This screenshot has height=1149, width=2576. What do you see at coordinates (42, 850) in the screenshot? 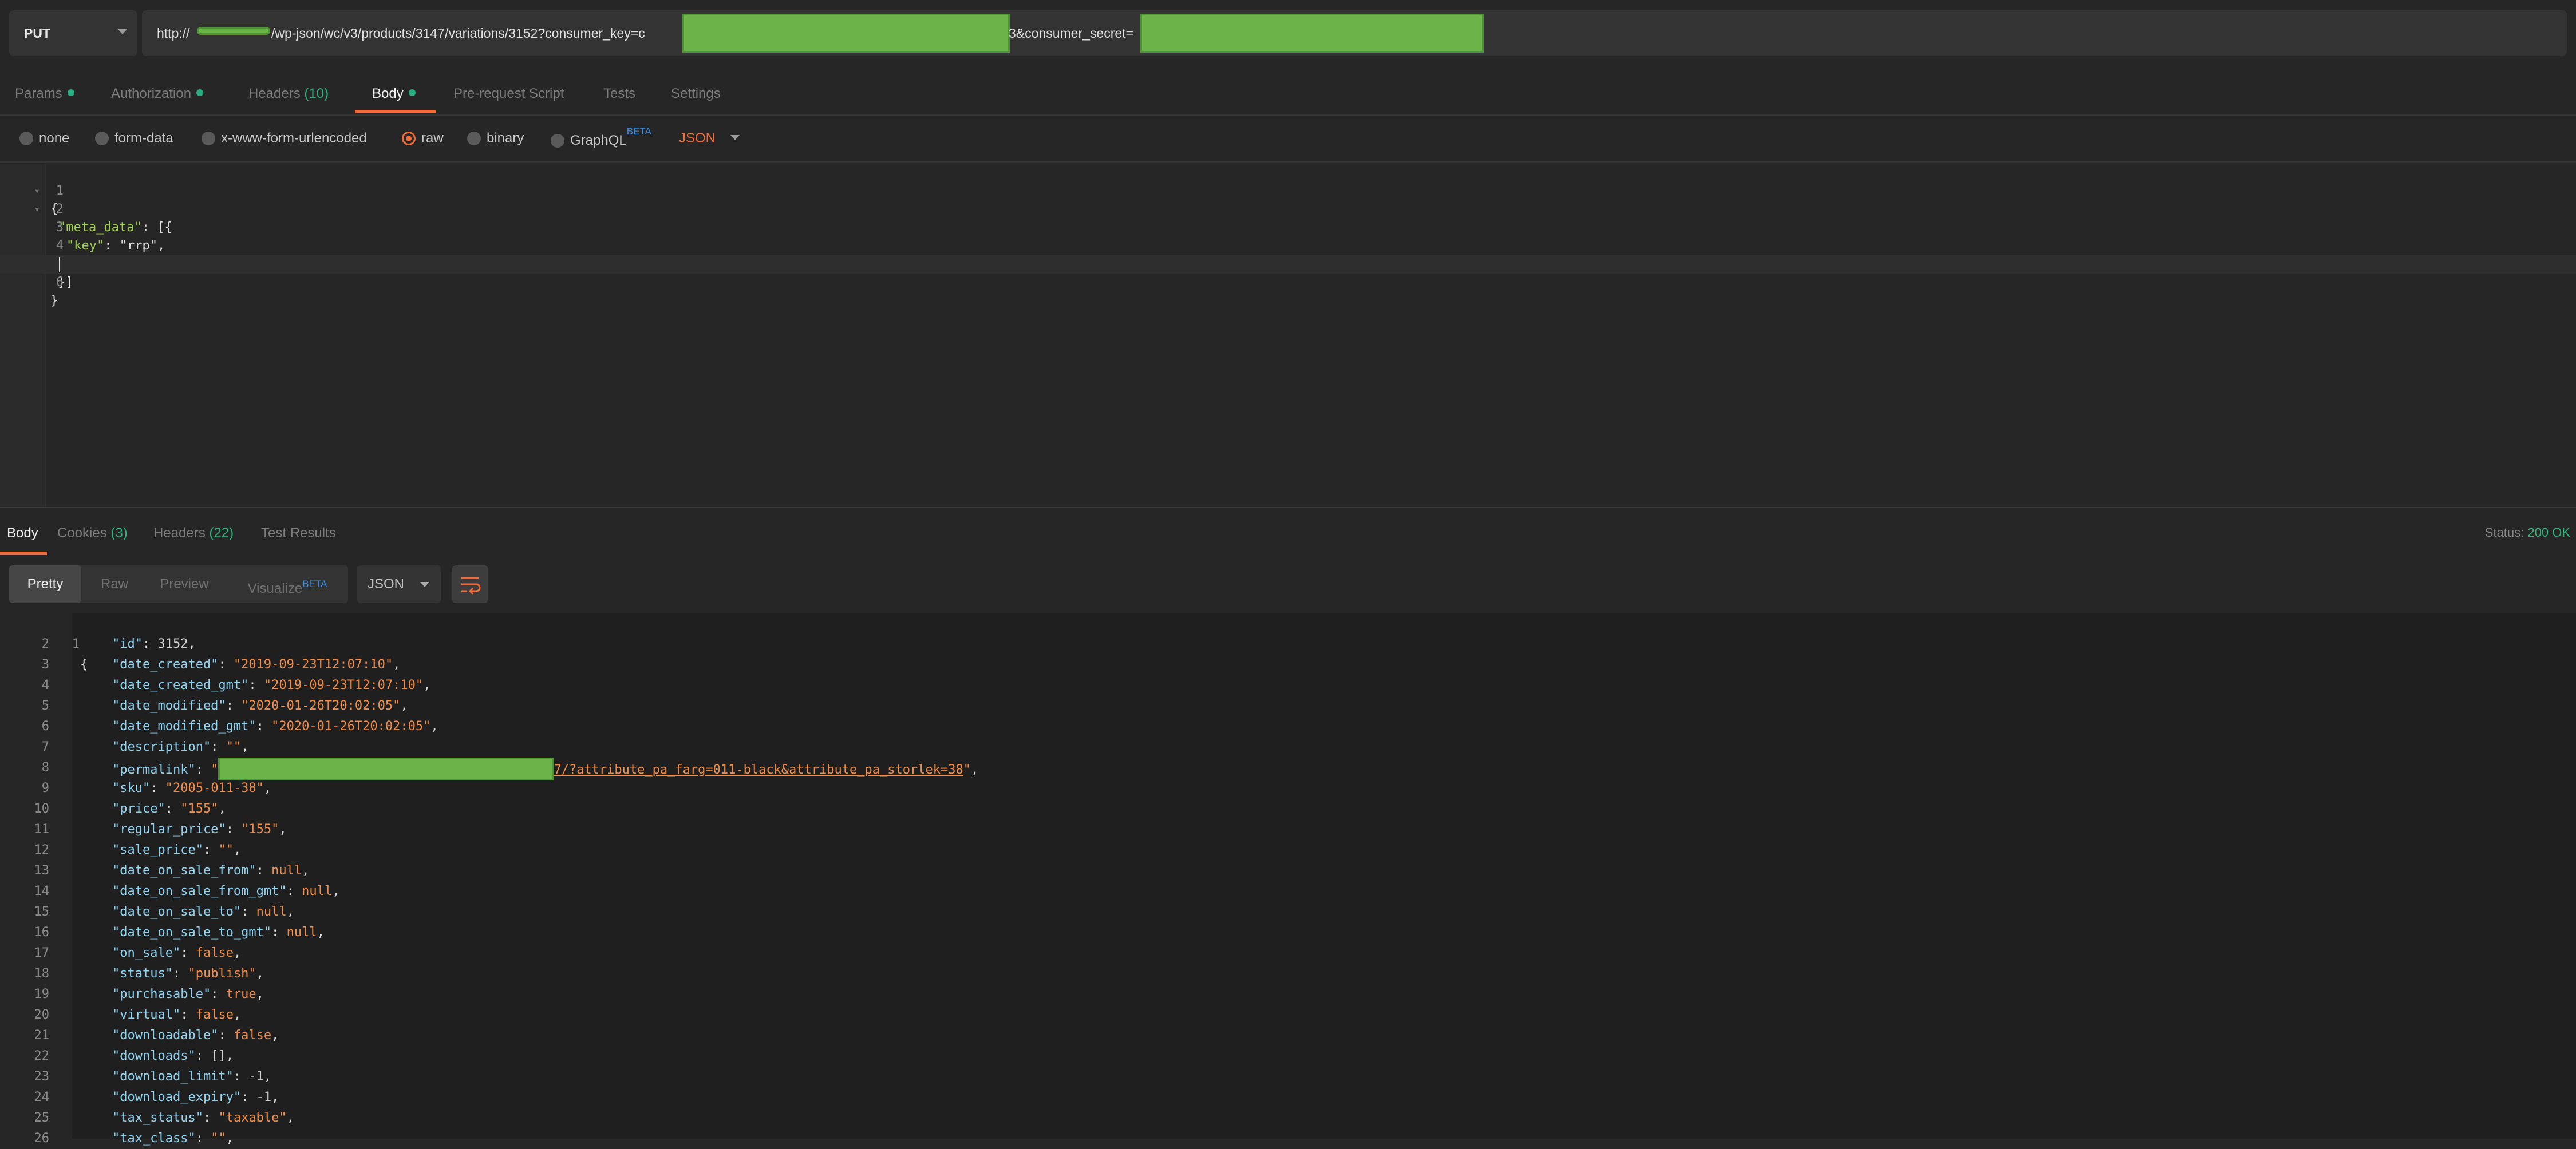
I see `line-number: 12` at bounding box center [42, 850].